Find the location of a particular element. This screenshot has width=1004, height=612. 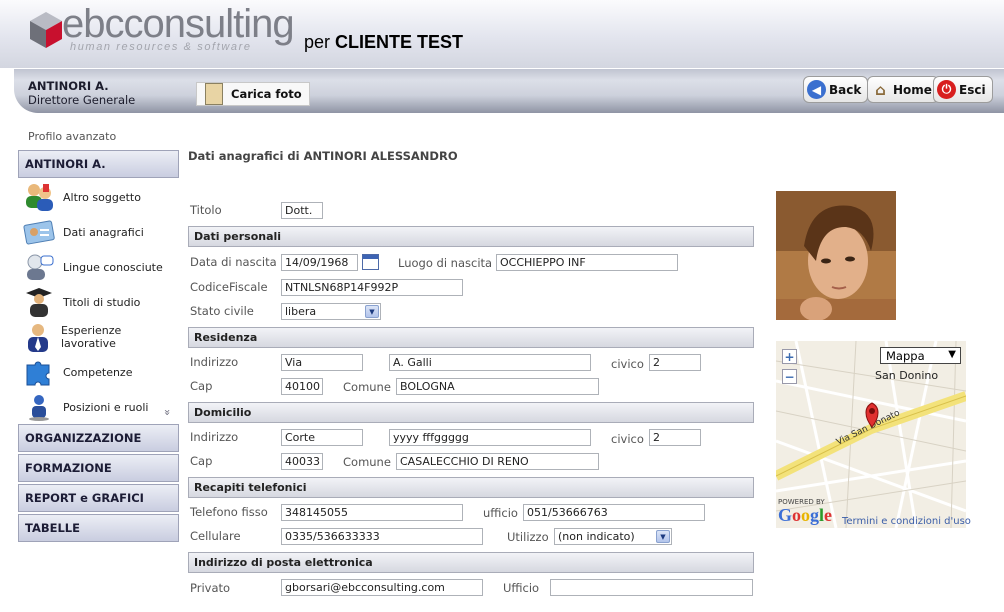

private-email-field: gborsari@ebcconsulting.com is located at coordinates (382, 587).